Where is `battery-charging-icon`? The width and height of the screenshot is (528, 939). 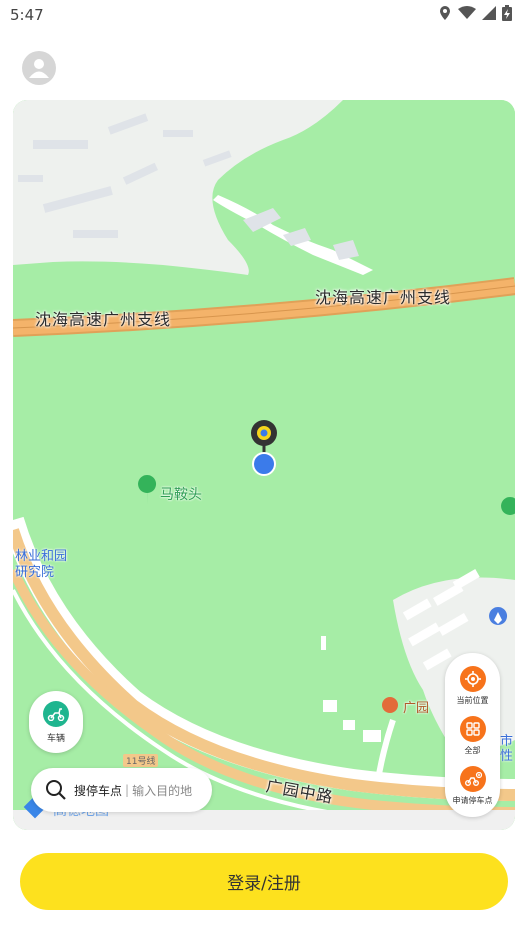
battery-charging-icon is located at coordinates (507, 13).